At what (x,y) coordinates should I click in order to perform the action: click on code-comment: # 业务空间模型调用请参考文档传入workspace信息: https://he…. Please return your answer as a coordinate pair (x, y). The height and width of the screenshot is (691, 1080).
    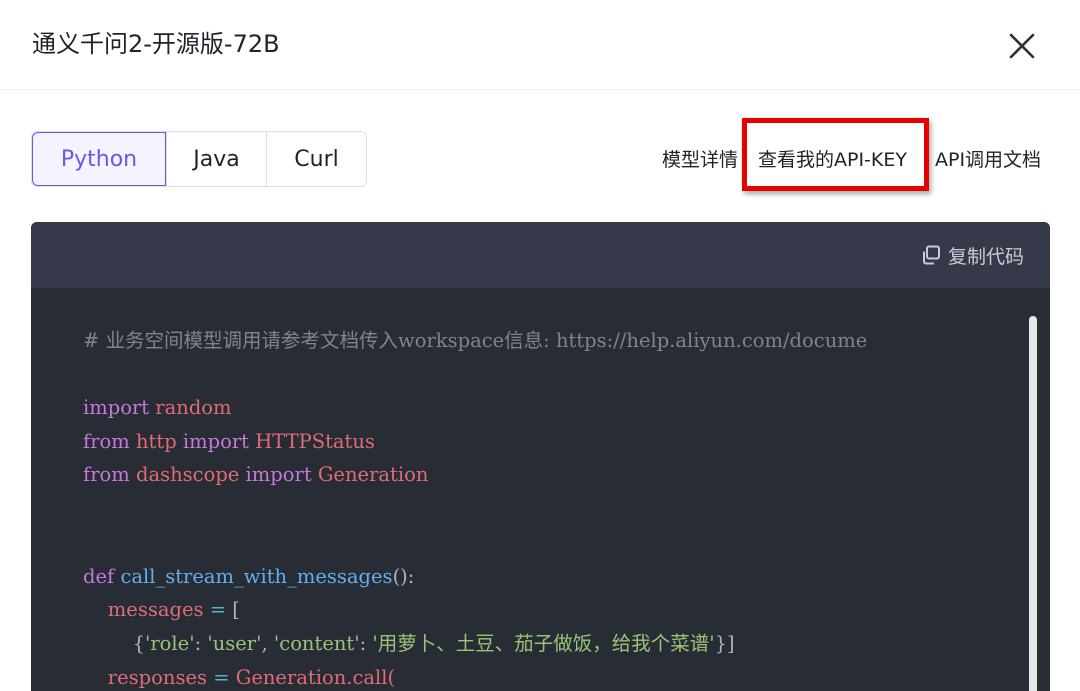
    Looking at the image, I should click on (475, 340).